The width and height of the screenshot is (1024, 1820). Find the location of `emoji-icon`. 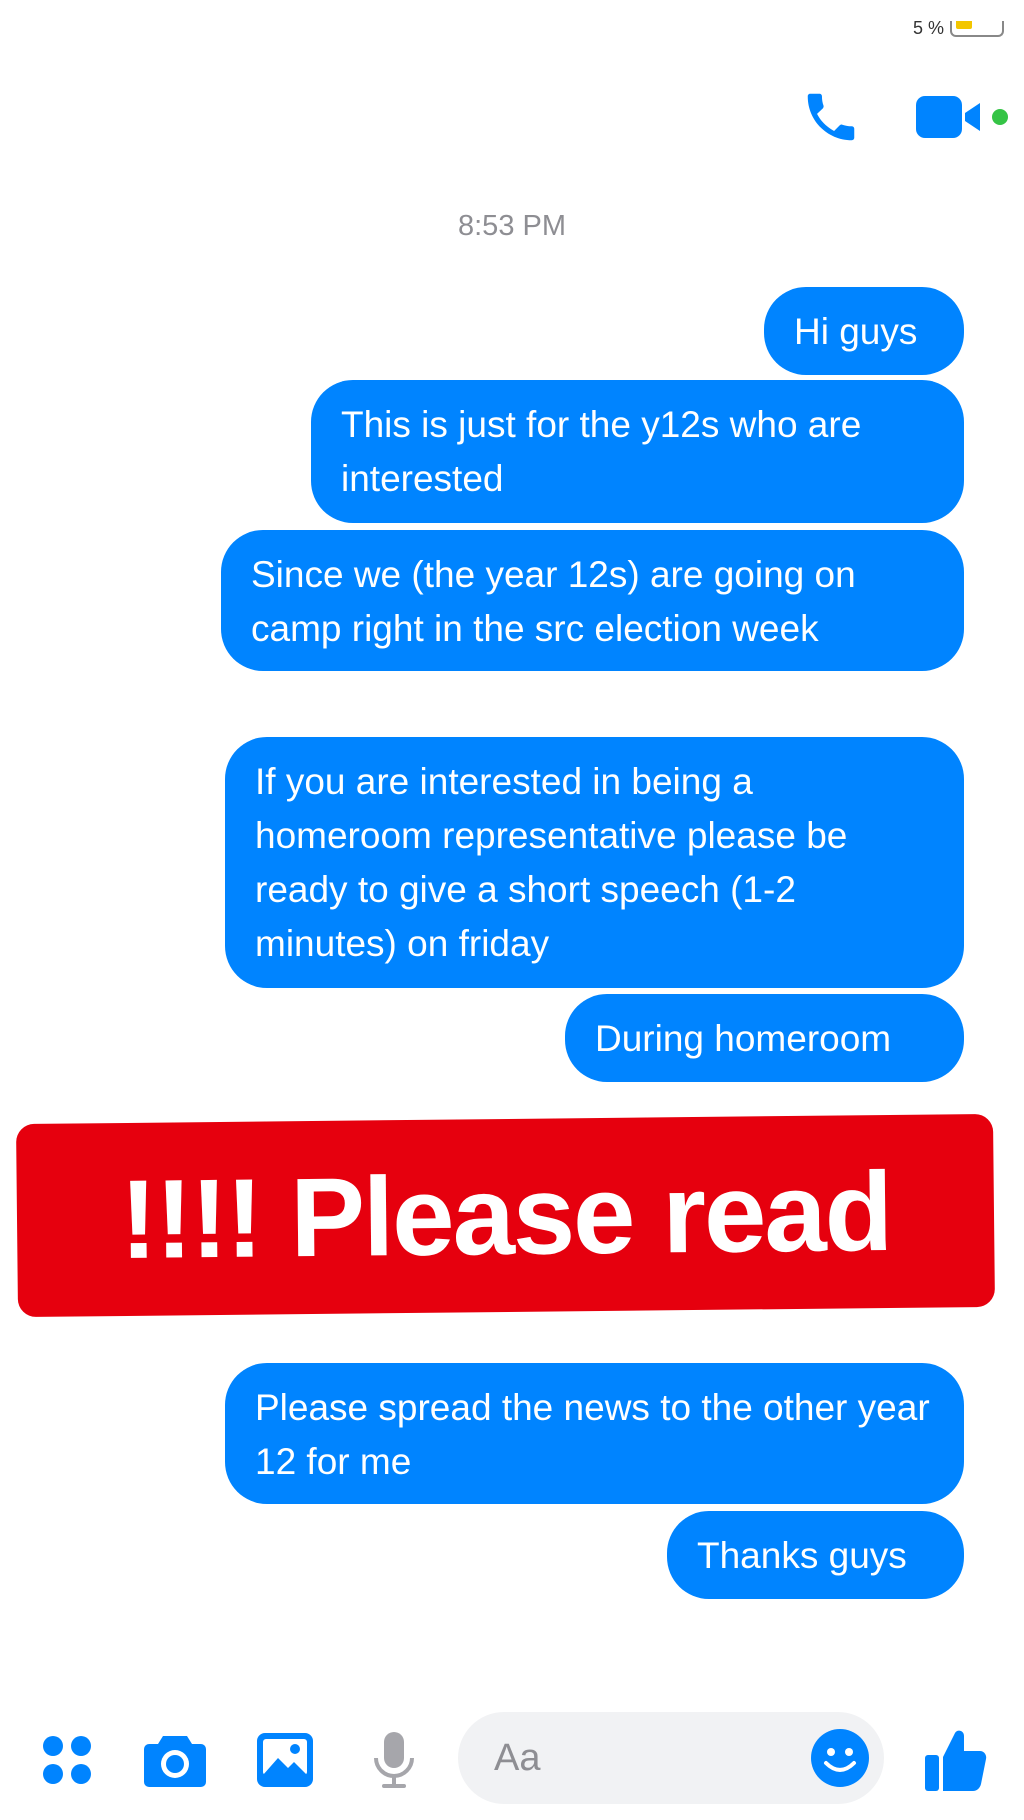

emoji-icon is located at coordinates (840, 1758).